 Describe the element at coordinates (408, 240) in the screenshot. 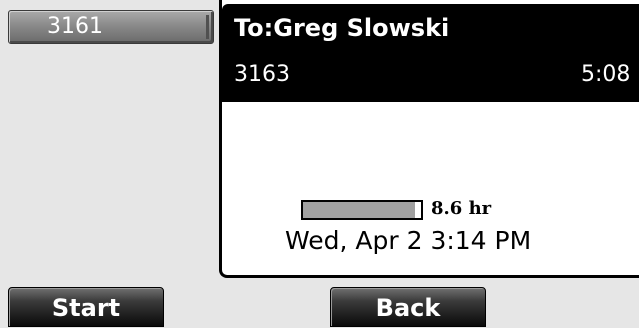

I see `date-time: Wed, Apr 2 3:14 PM` at that location.